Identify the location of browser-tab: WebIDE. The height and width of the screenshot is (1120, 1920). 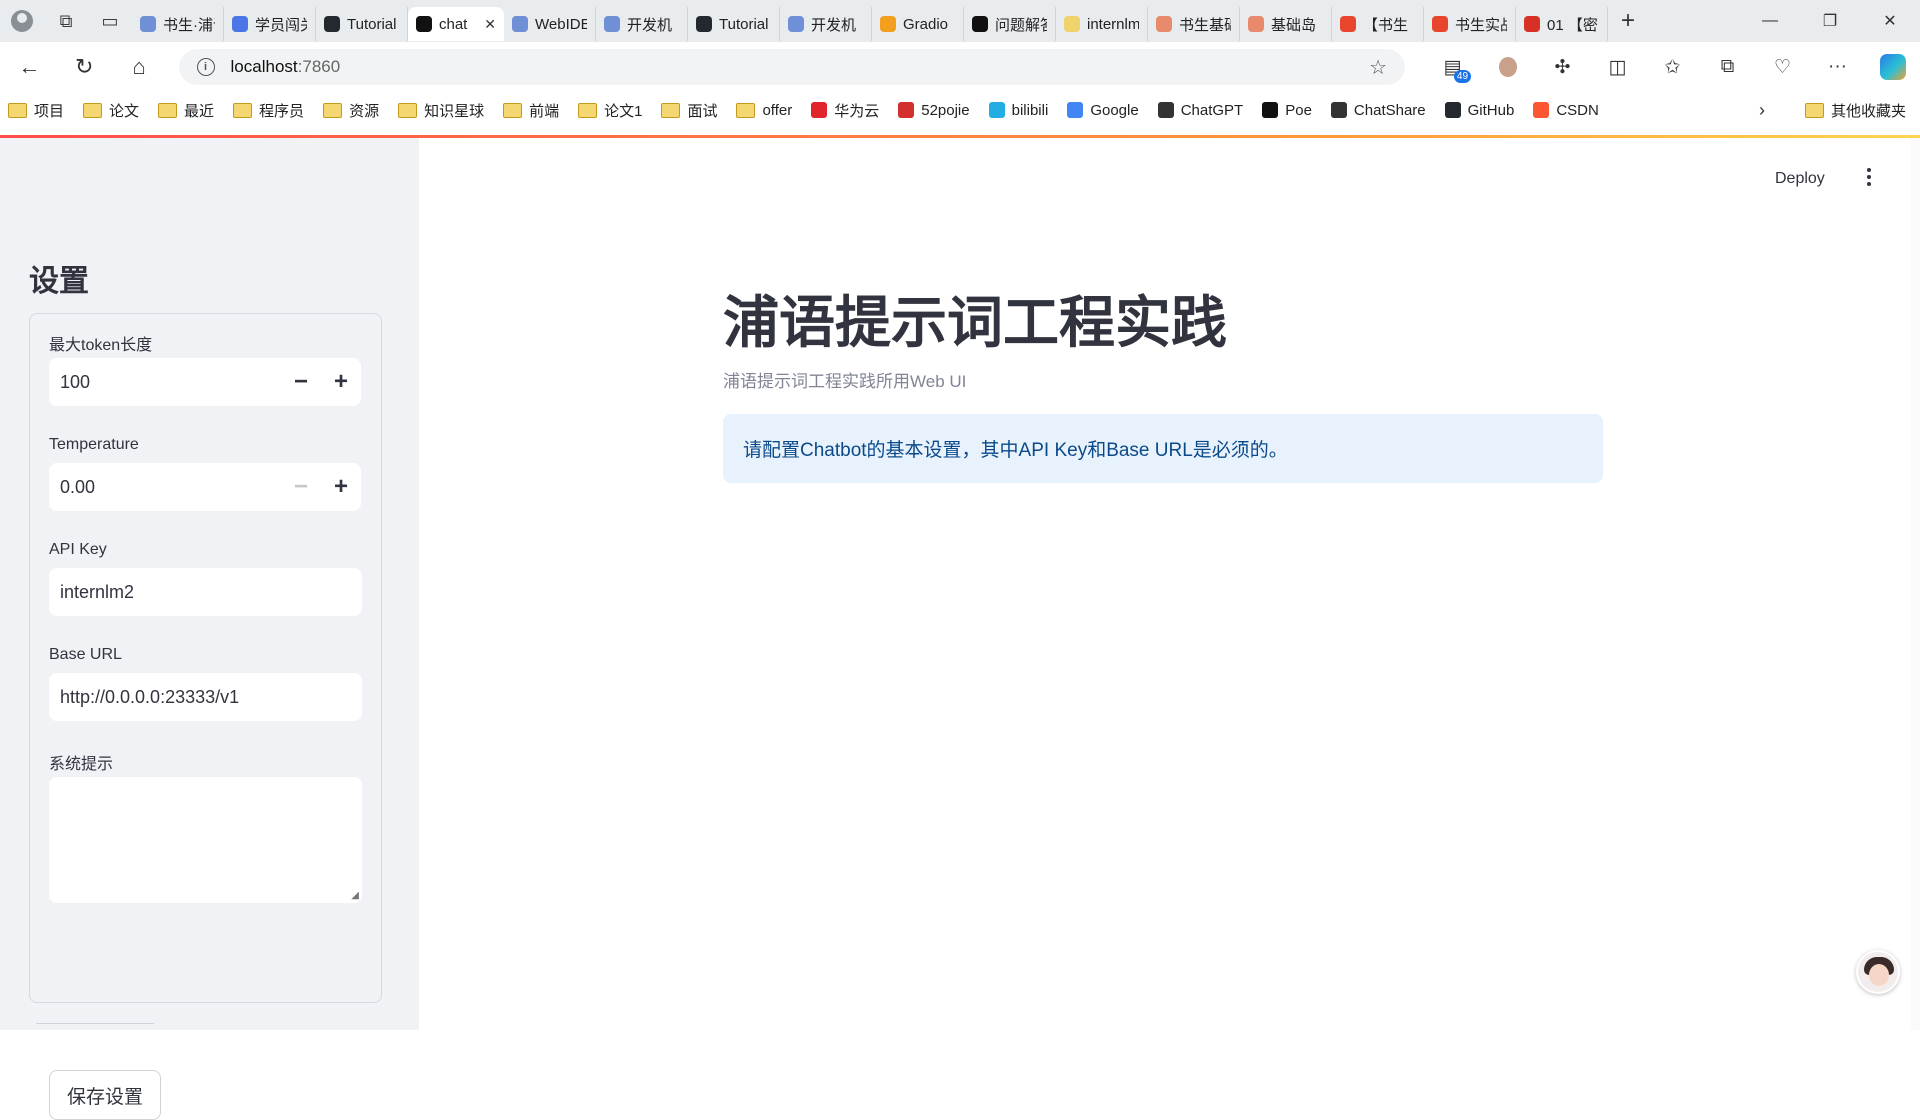
(550, 24).